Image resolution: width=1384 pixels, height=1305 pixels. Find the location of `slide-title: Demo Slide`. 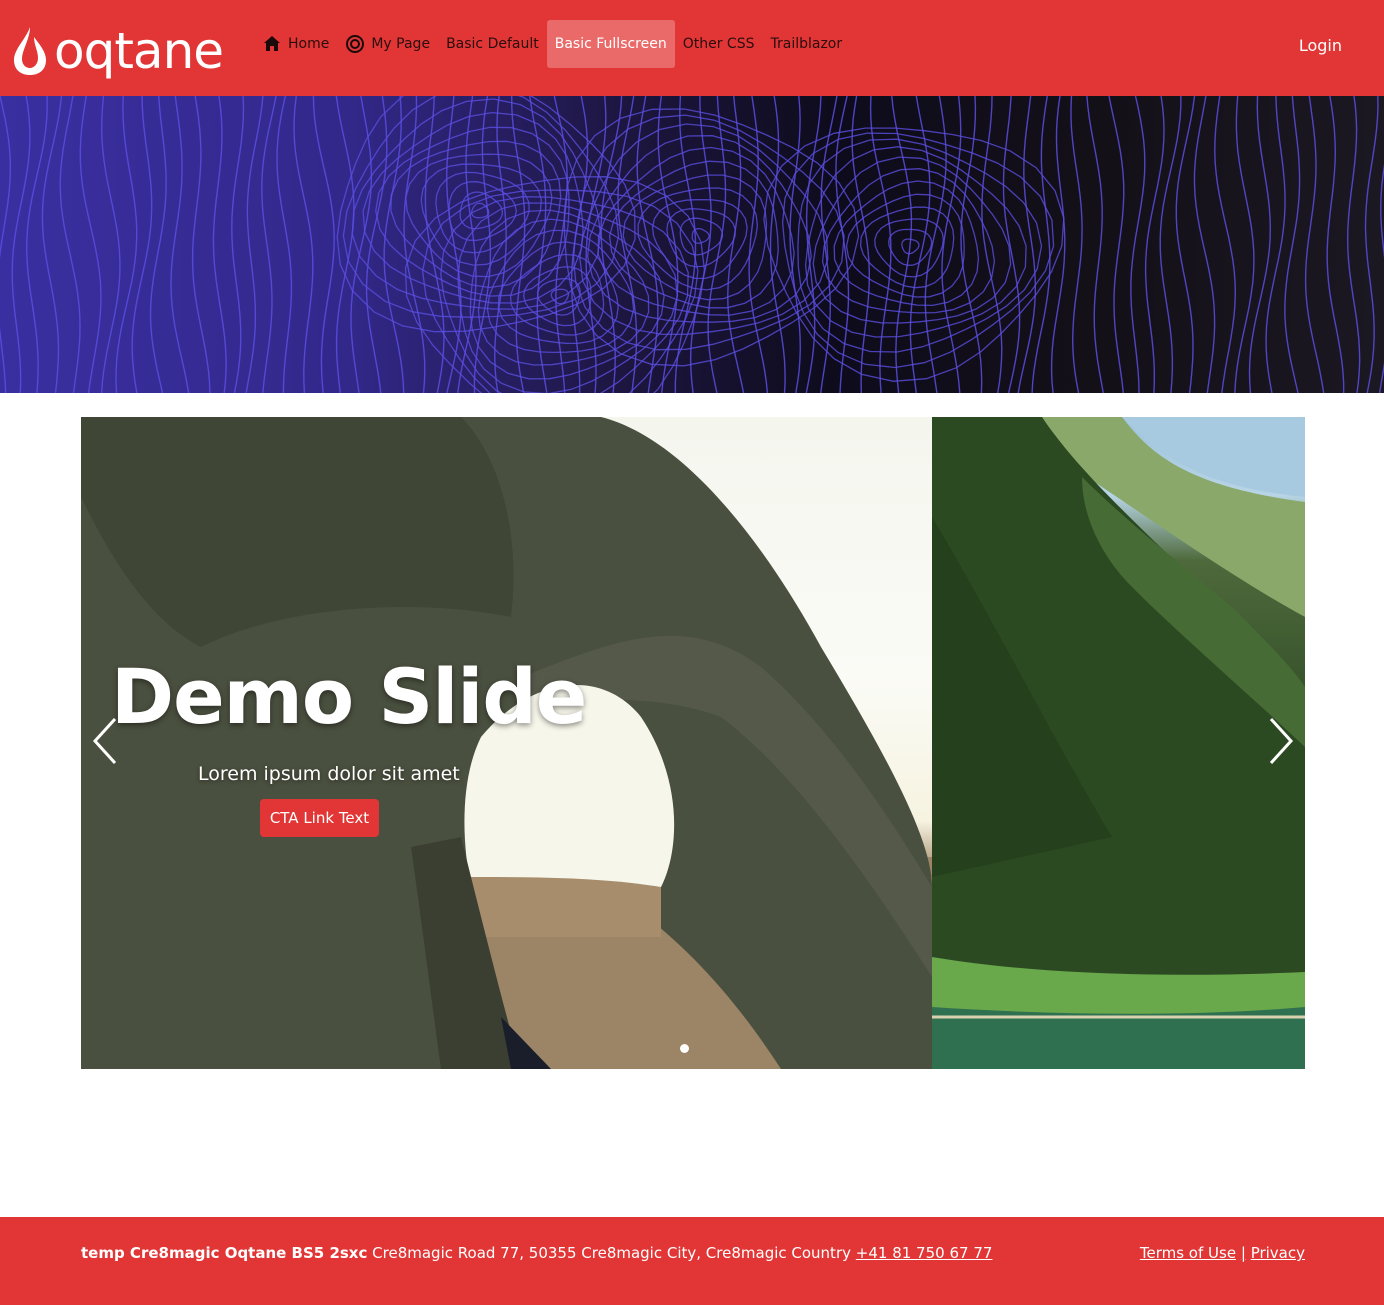

slide-title: Demo Slide is located at coordinates (349, 696).